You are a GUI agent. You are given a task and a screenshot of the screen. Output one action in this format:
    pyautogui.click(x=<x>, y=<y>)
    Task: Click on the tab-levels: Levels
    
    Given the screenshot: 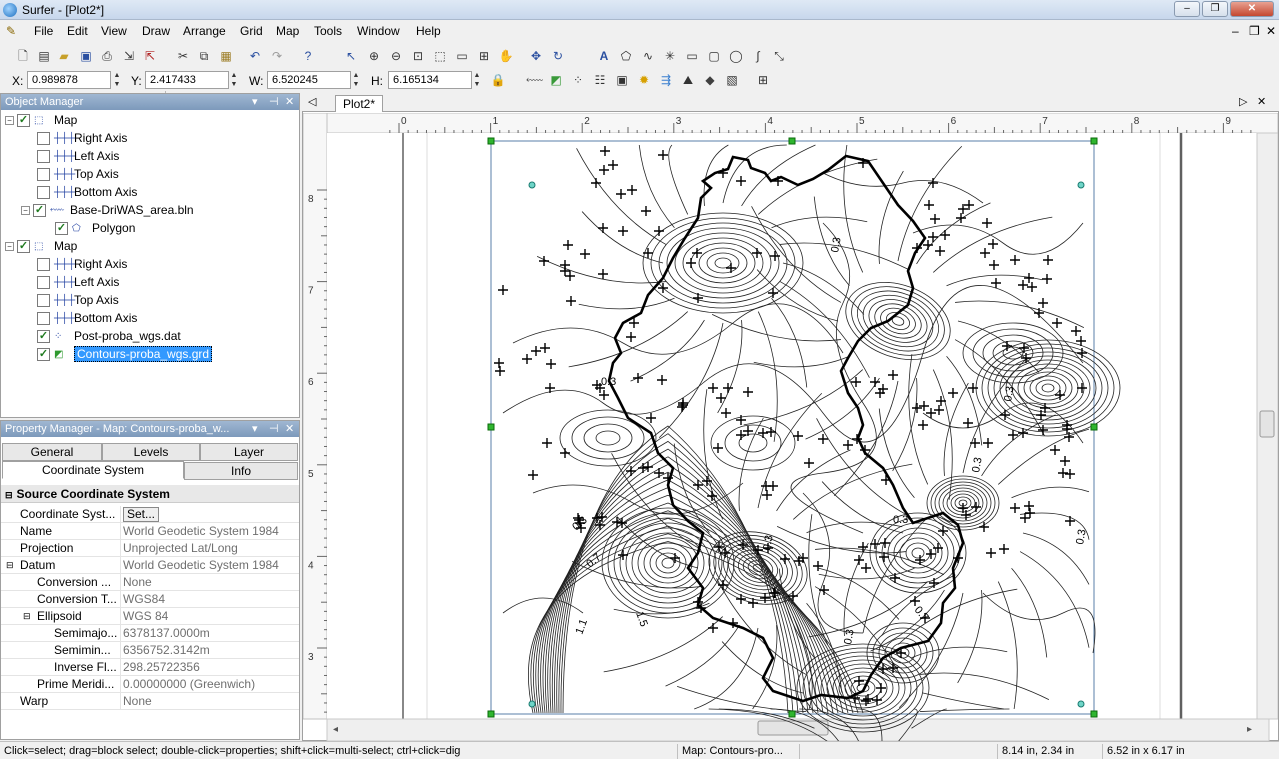 What is the action you would take?
    pyautogui.click(x=151, y=452)
    